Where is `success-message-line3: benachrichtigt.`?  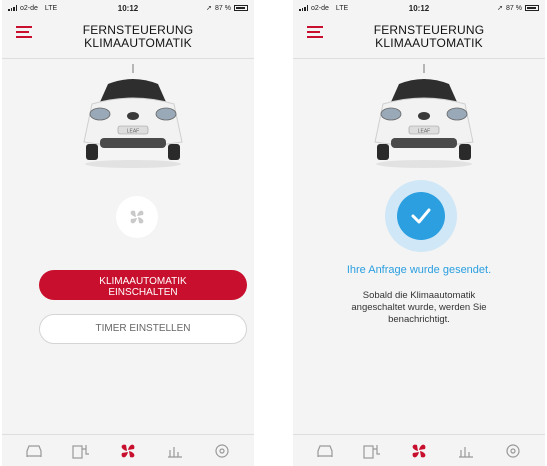 success-message-line3: benachrichtigt. is located at coordinates (419, 319).